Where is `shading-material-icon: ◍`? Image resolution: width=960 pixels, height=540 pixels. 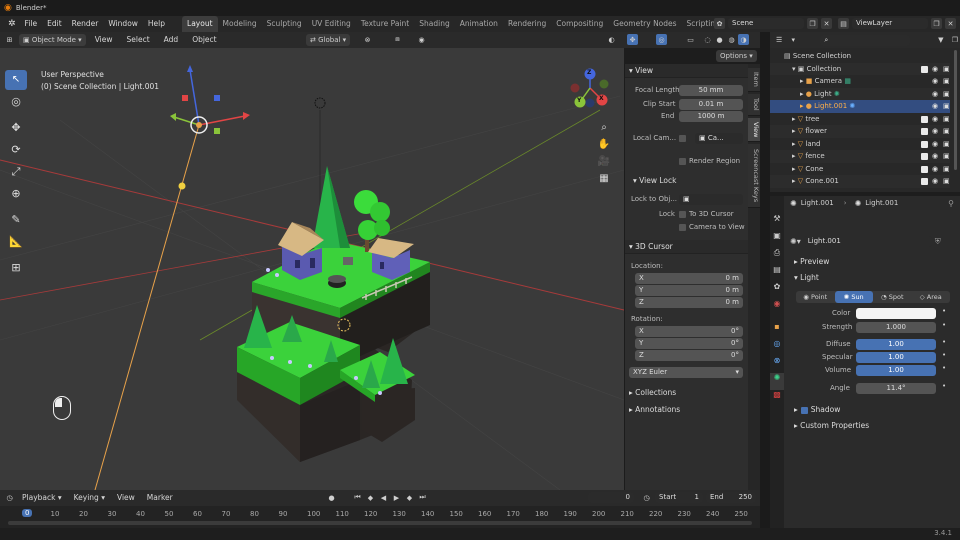 shading-material-icon: ◍ is located at coordinates (731, 39).